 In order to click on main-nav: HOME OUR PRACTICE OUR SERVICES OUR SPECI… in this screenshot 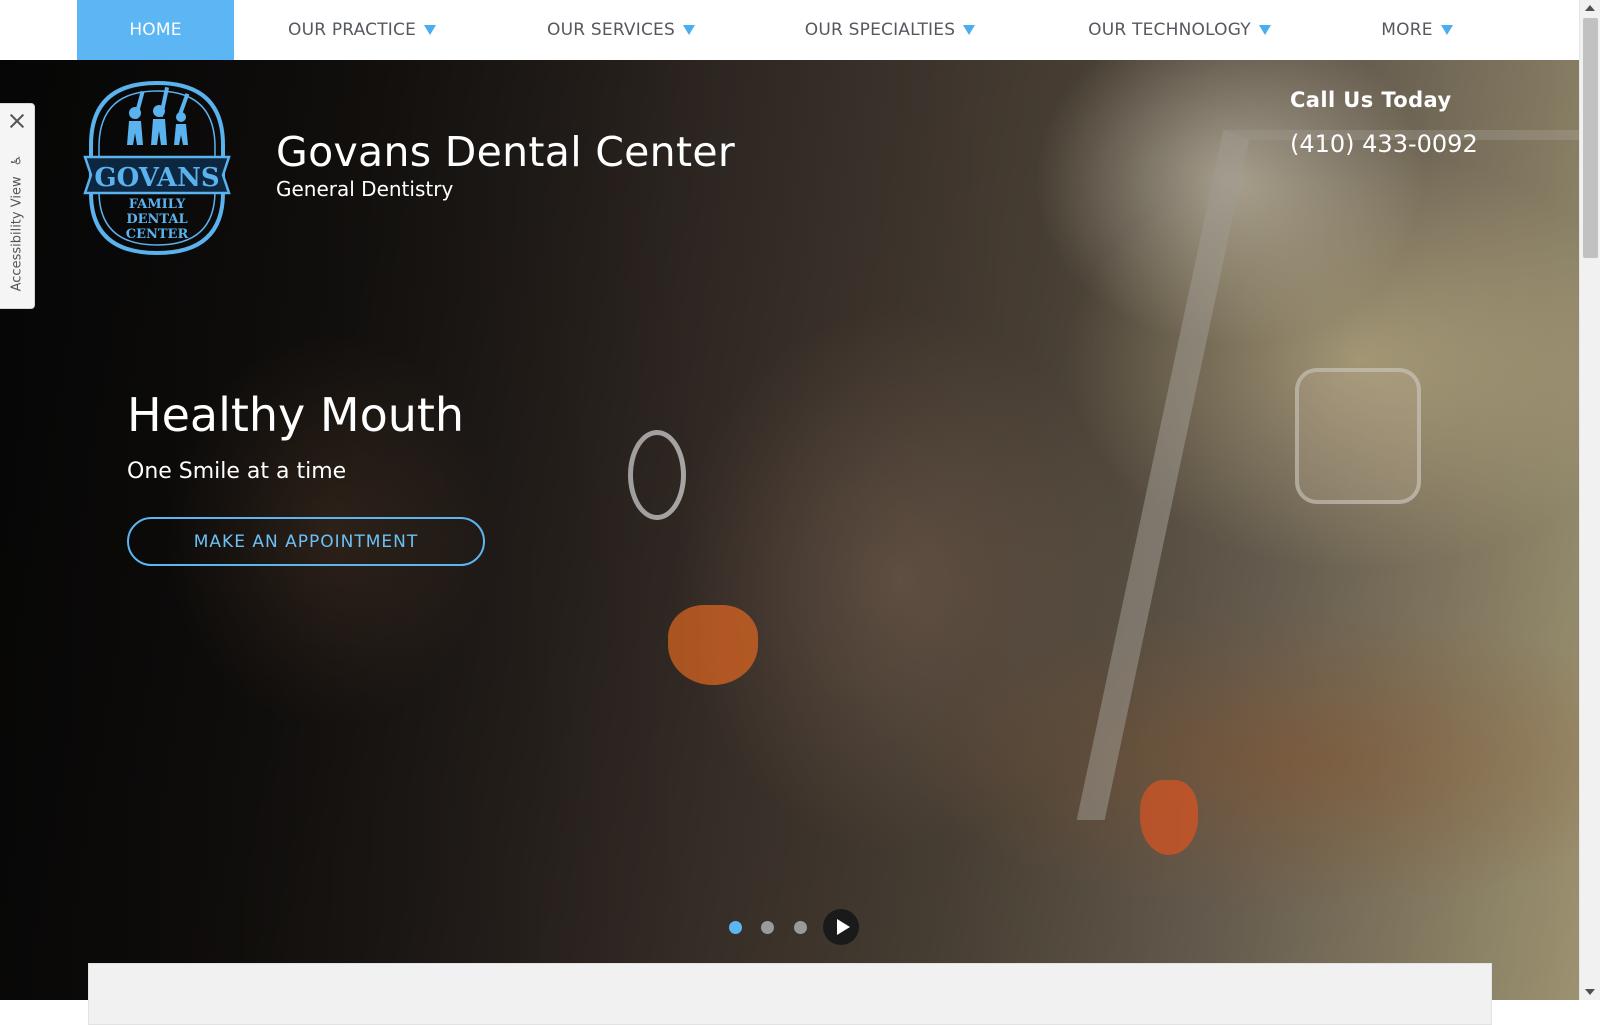, I will do `click(789, 30)`.